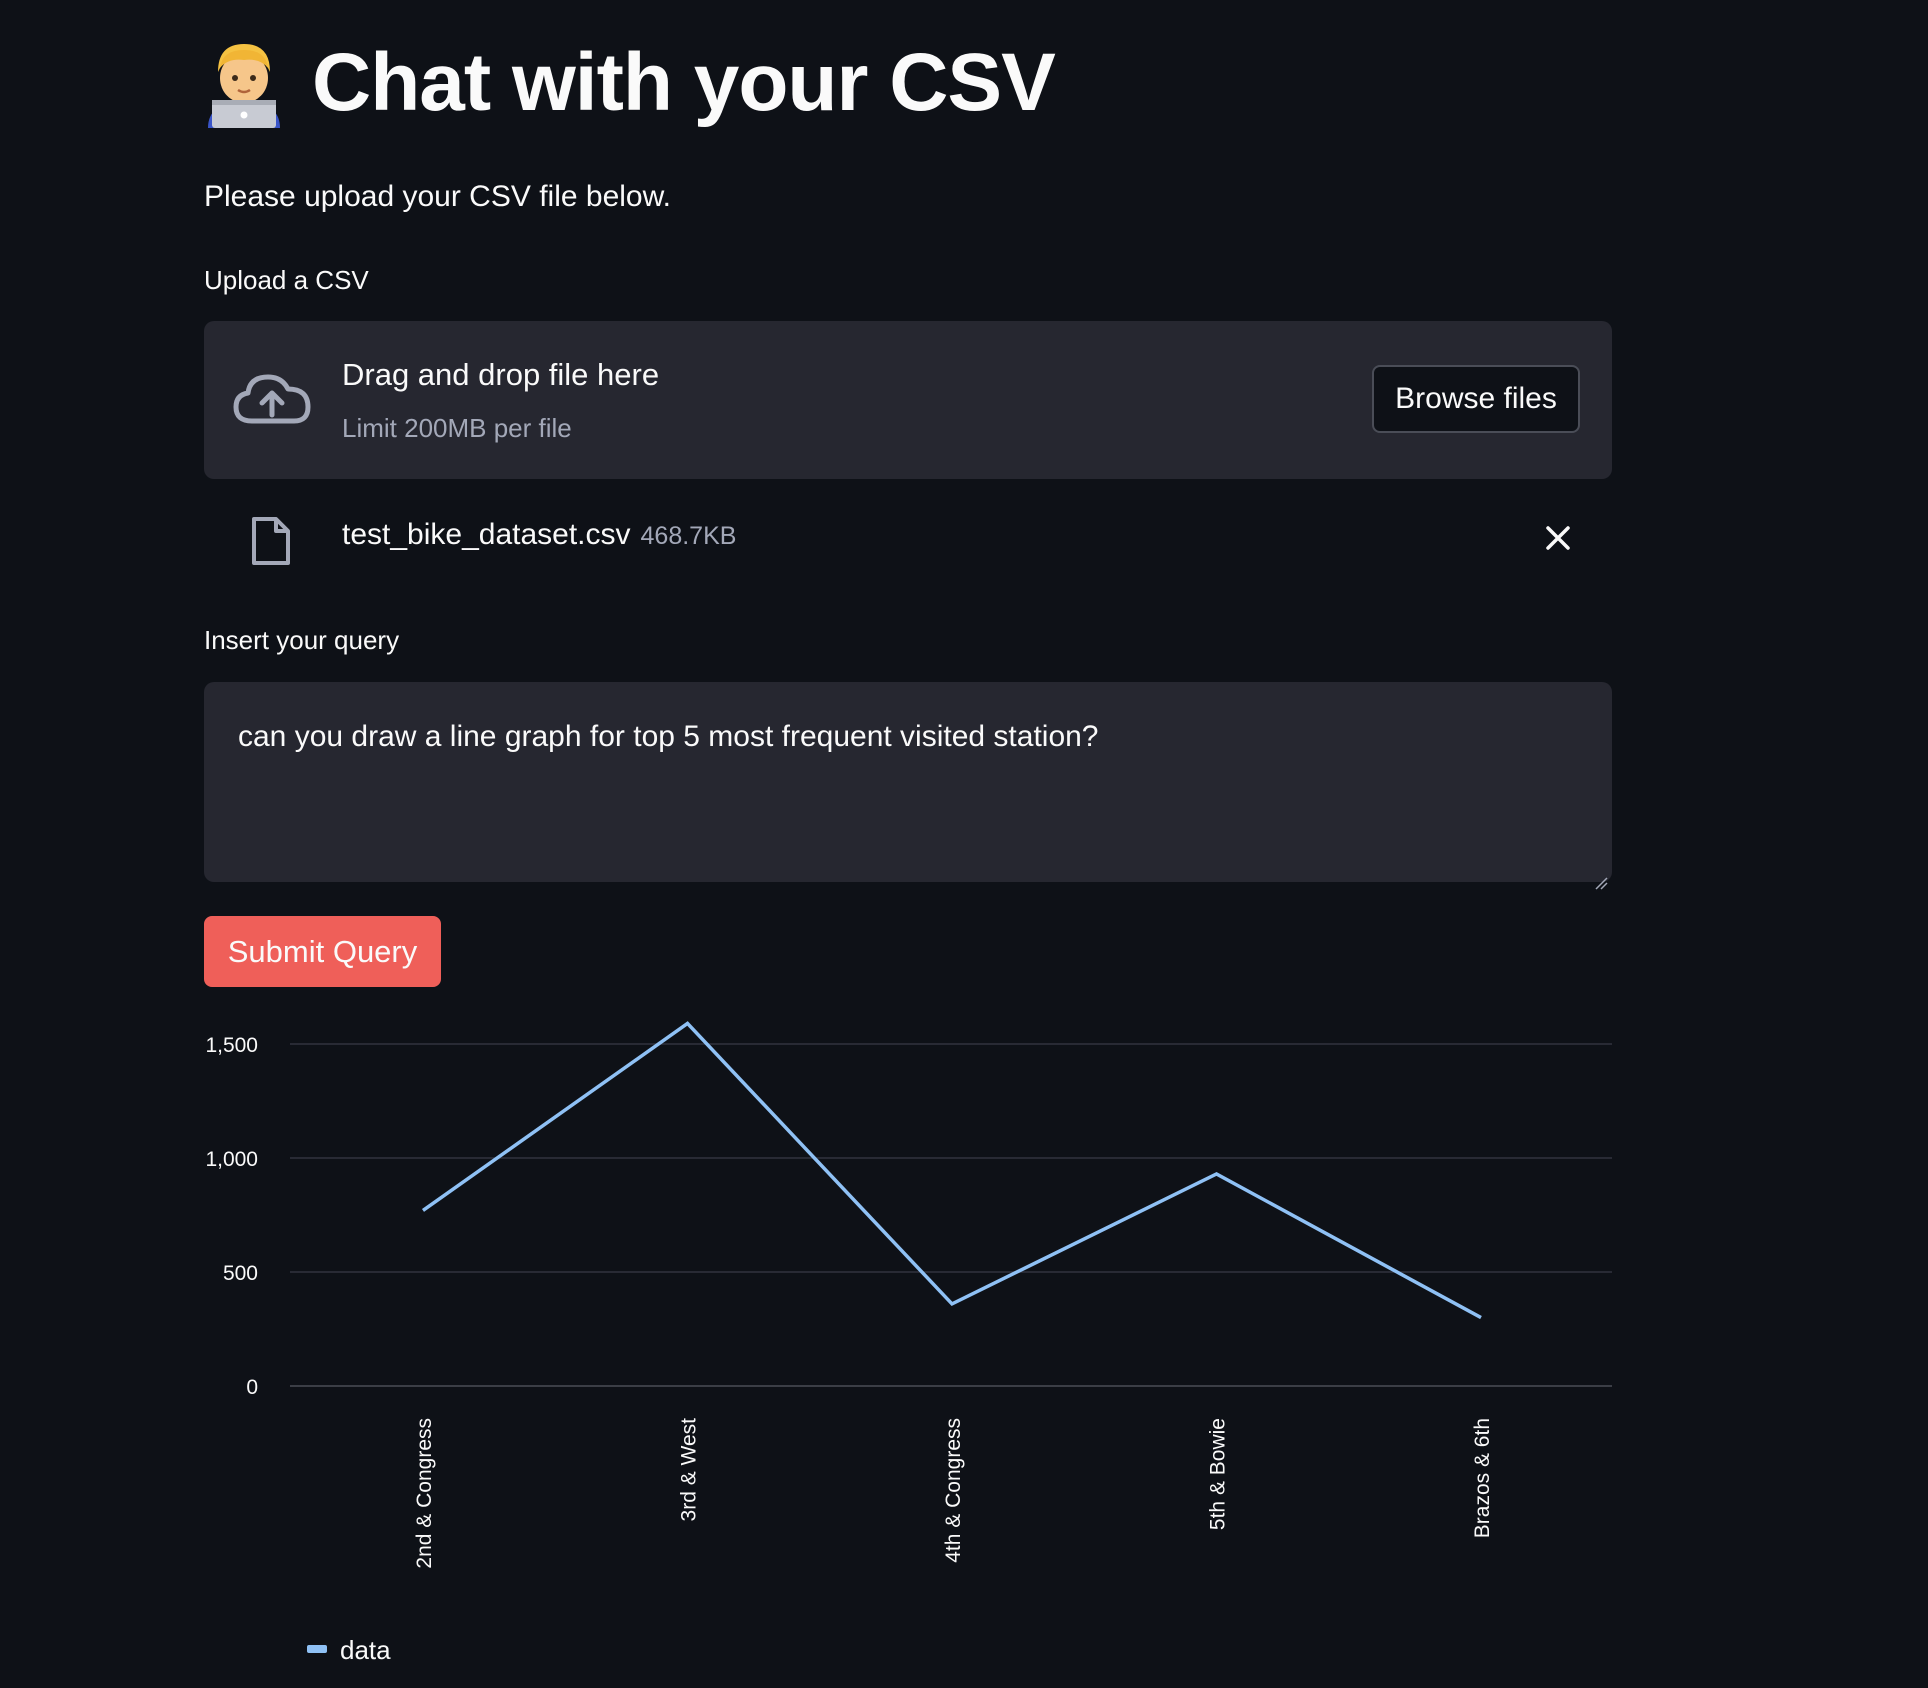  What do you see at coordinates (271, 541) in the screenshot?
I see `file-icon` at bounding box center [271, 541].